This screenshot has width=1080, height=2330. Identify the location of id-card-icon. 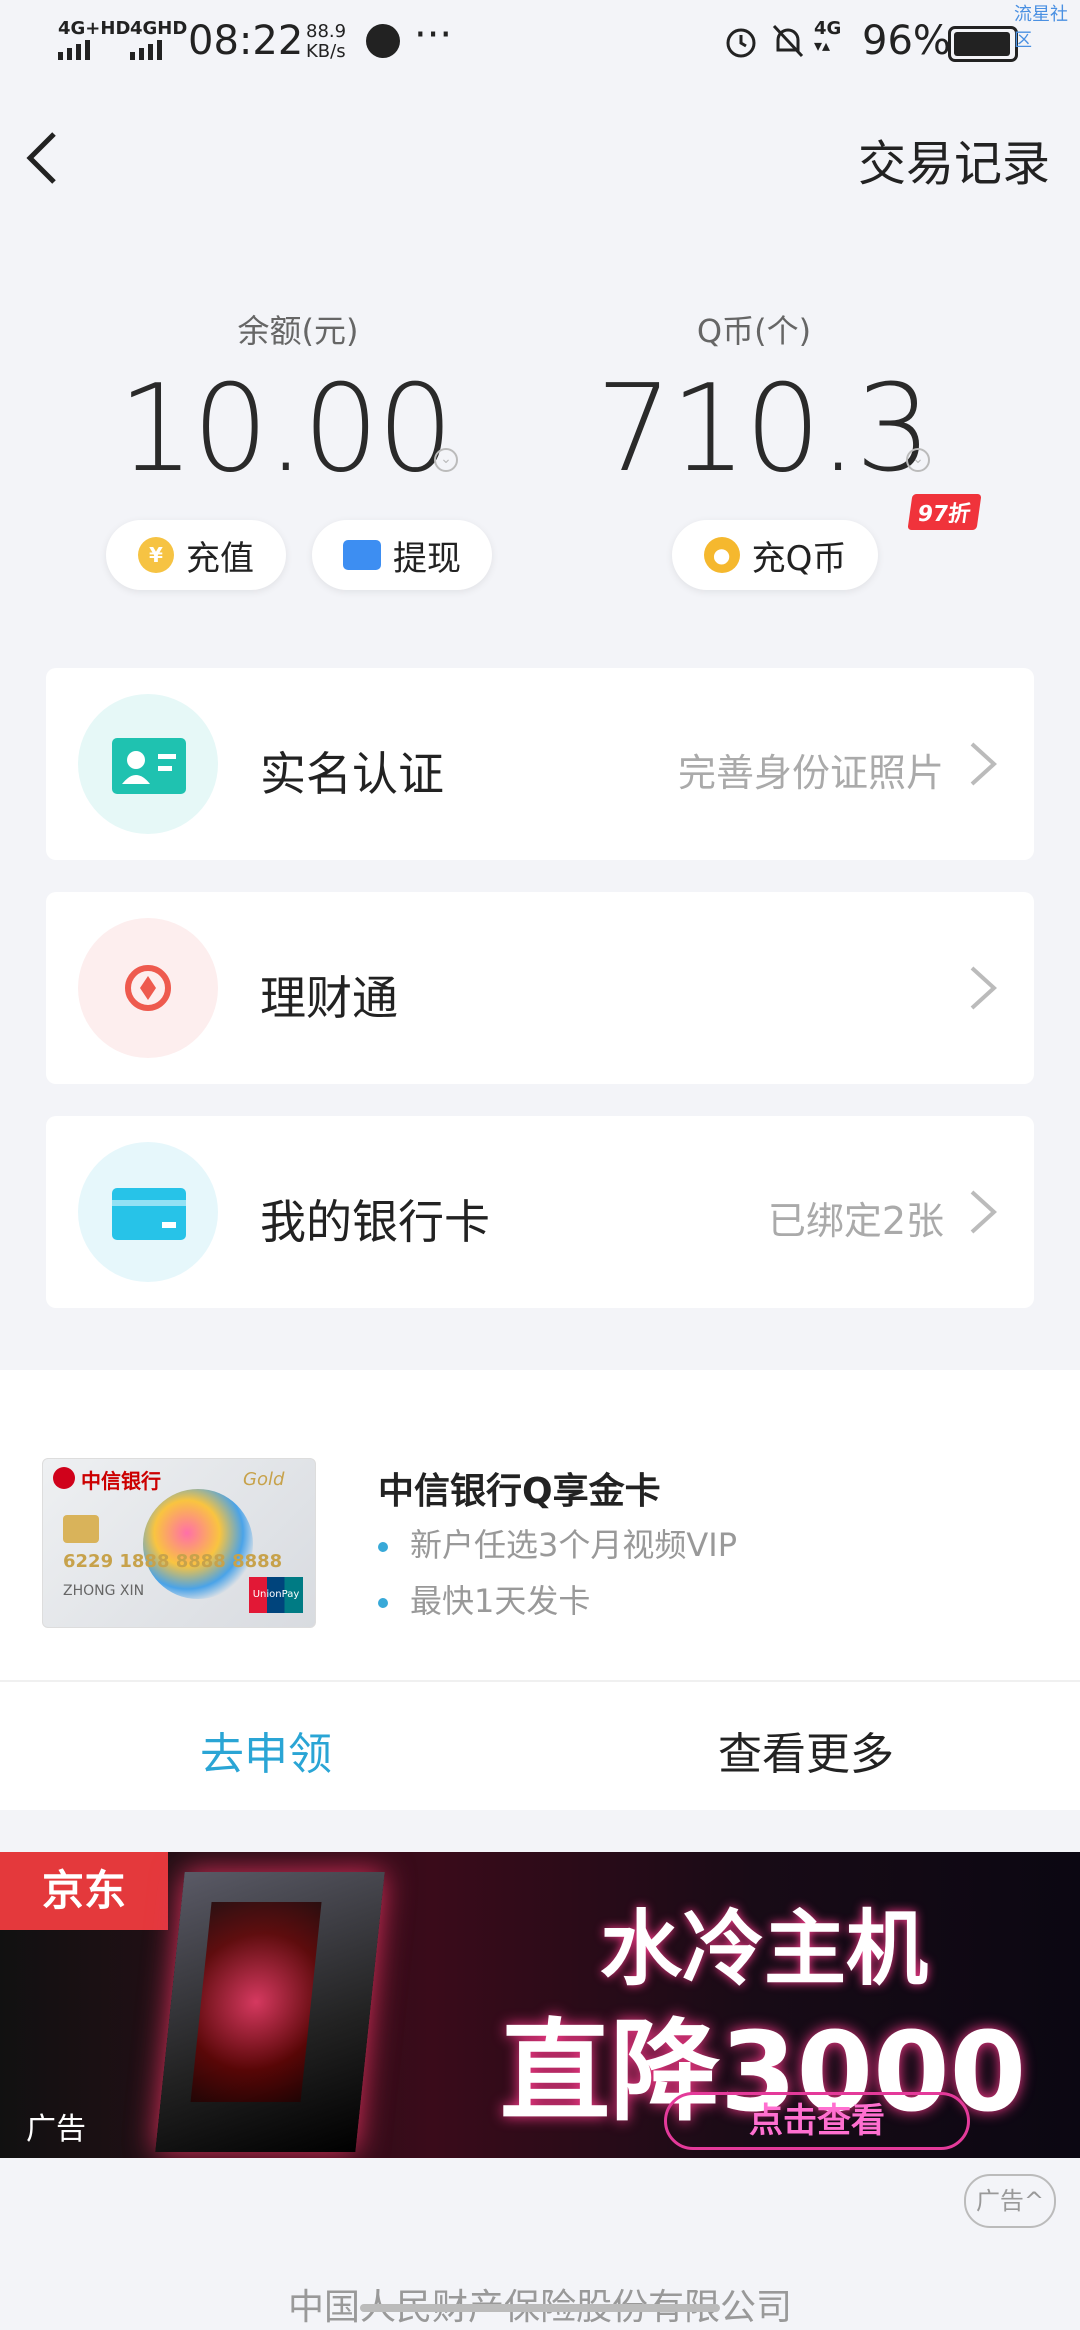
(149, 766).